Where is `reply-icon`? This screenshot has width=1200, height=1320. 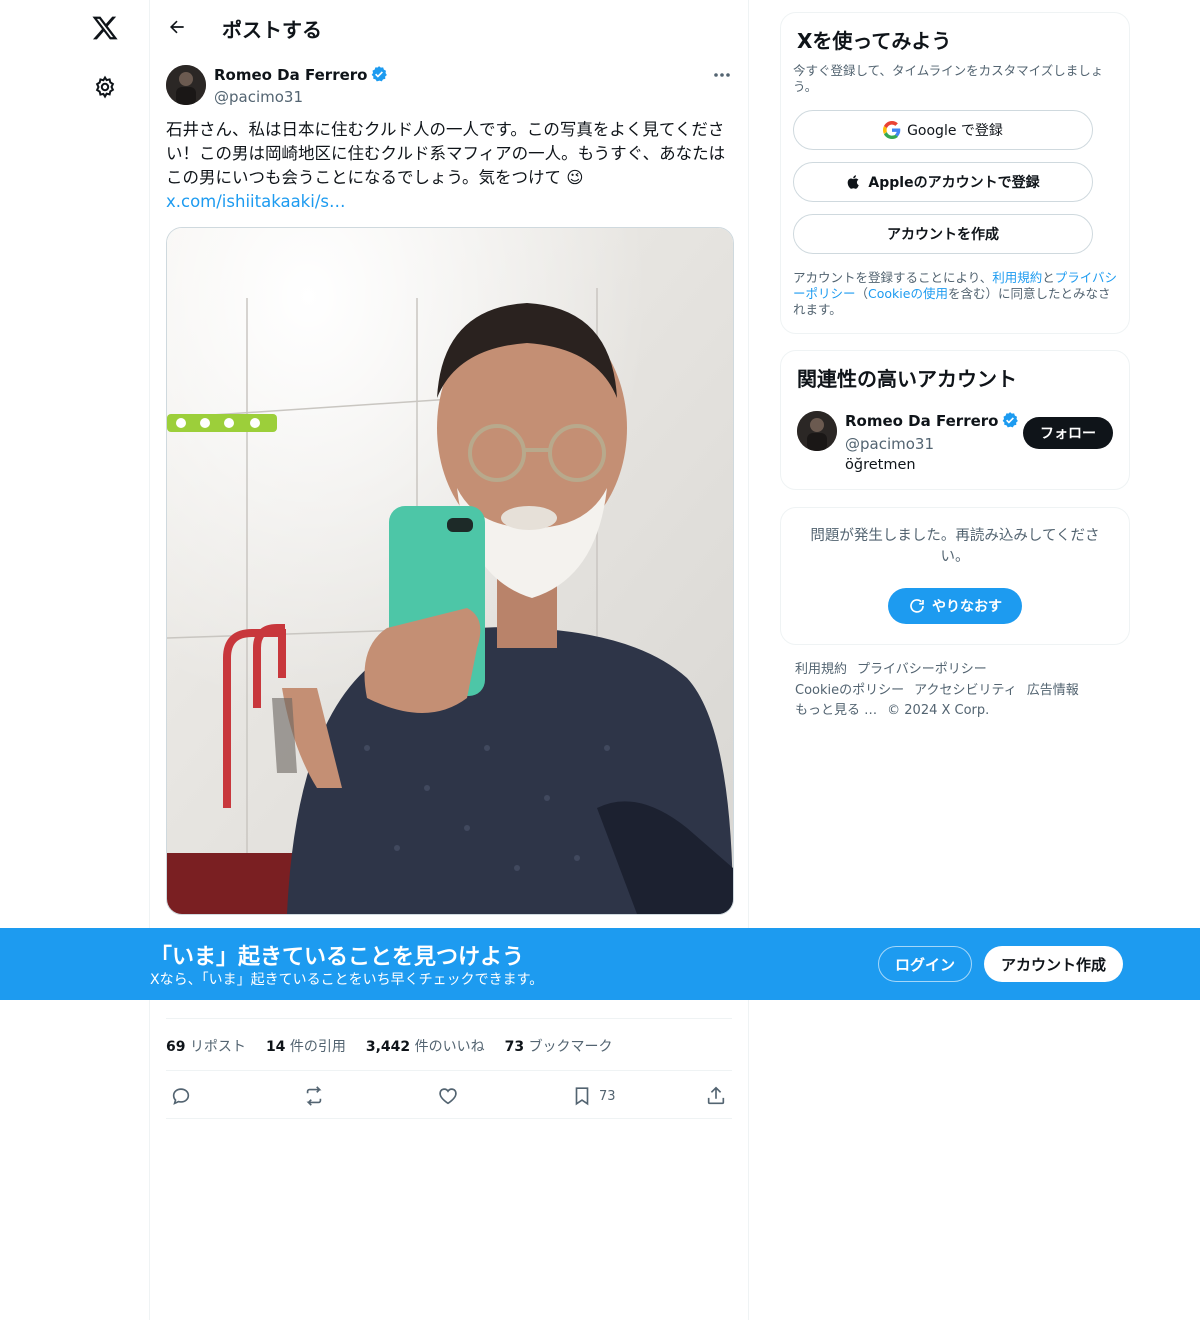
reply-icon is located at coordinates (181, 1096).